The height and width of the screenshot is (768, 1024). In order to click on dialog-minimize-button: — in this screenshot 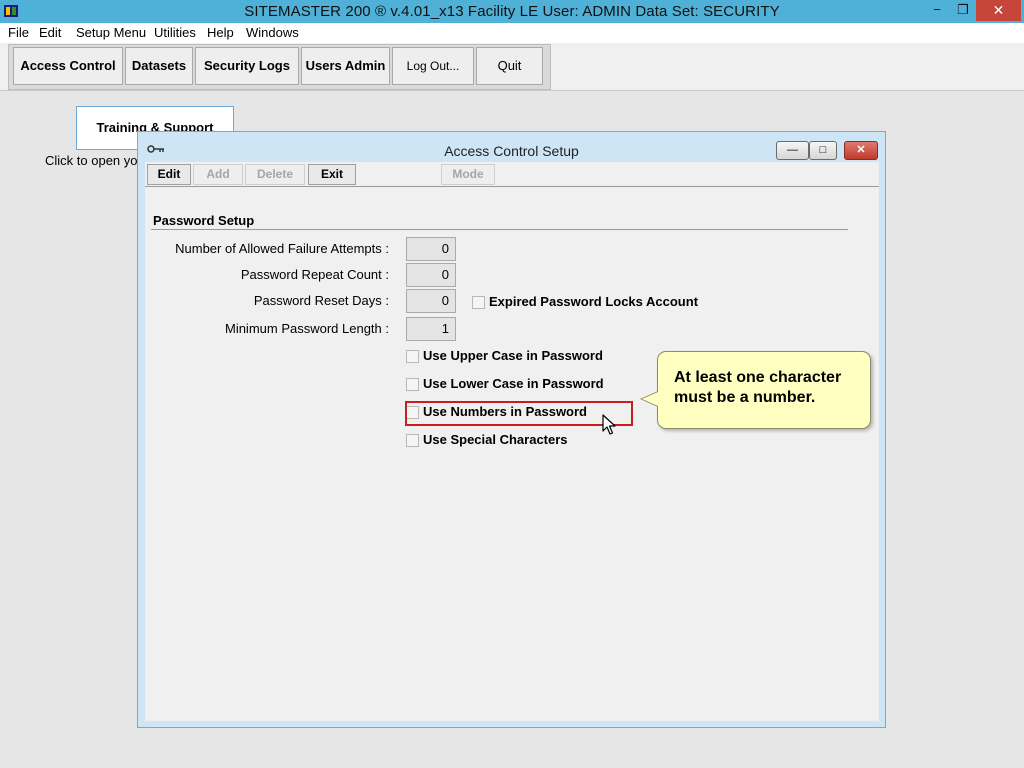, I will do `click(792, 150)`.